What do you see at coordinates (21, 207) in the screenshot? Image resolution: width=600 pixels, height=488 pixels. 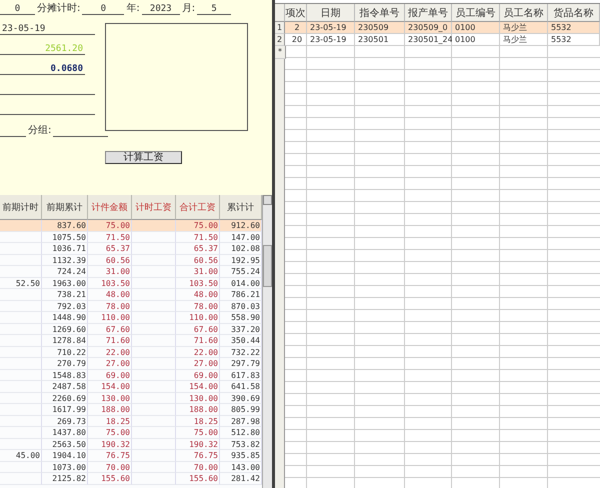 I see `column-header: 前期计时` at bounding box center [21, 207].